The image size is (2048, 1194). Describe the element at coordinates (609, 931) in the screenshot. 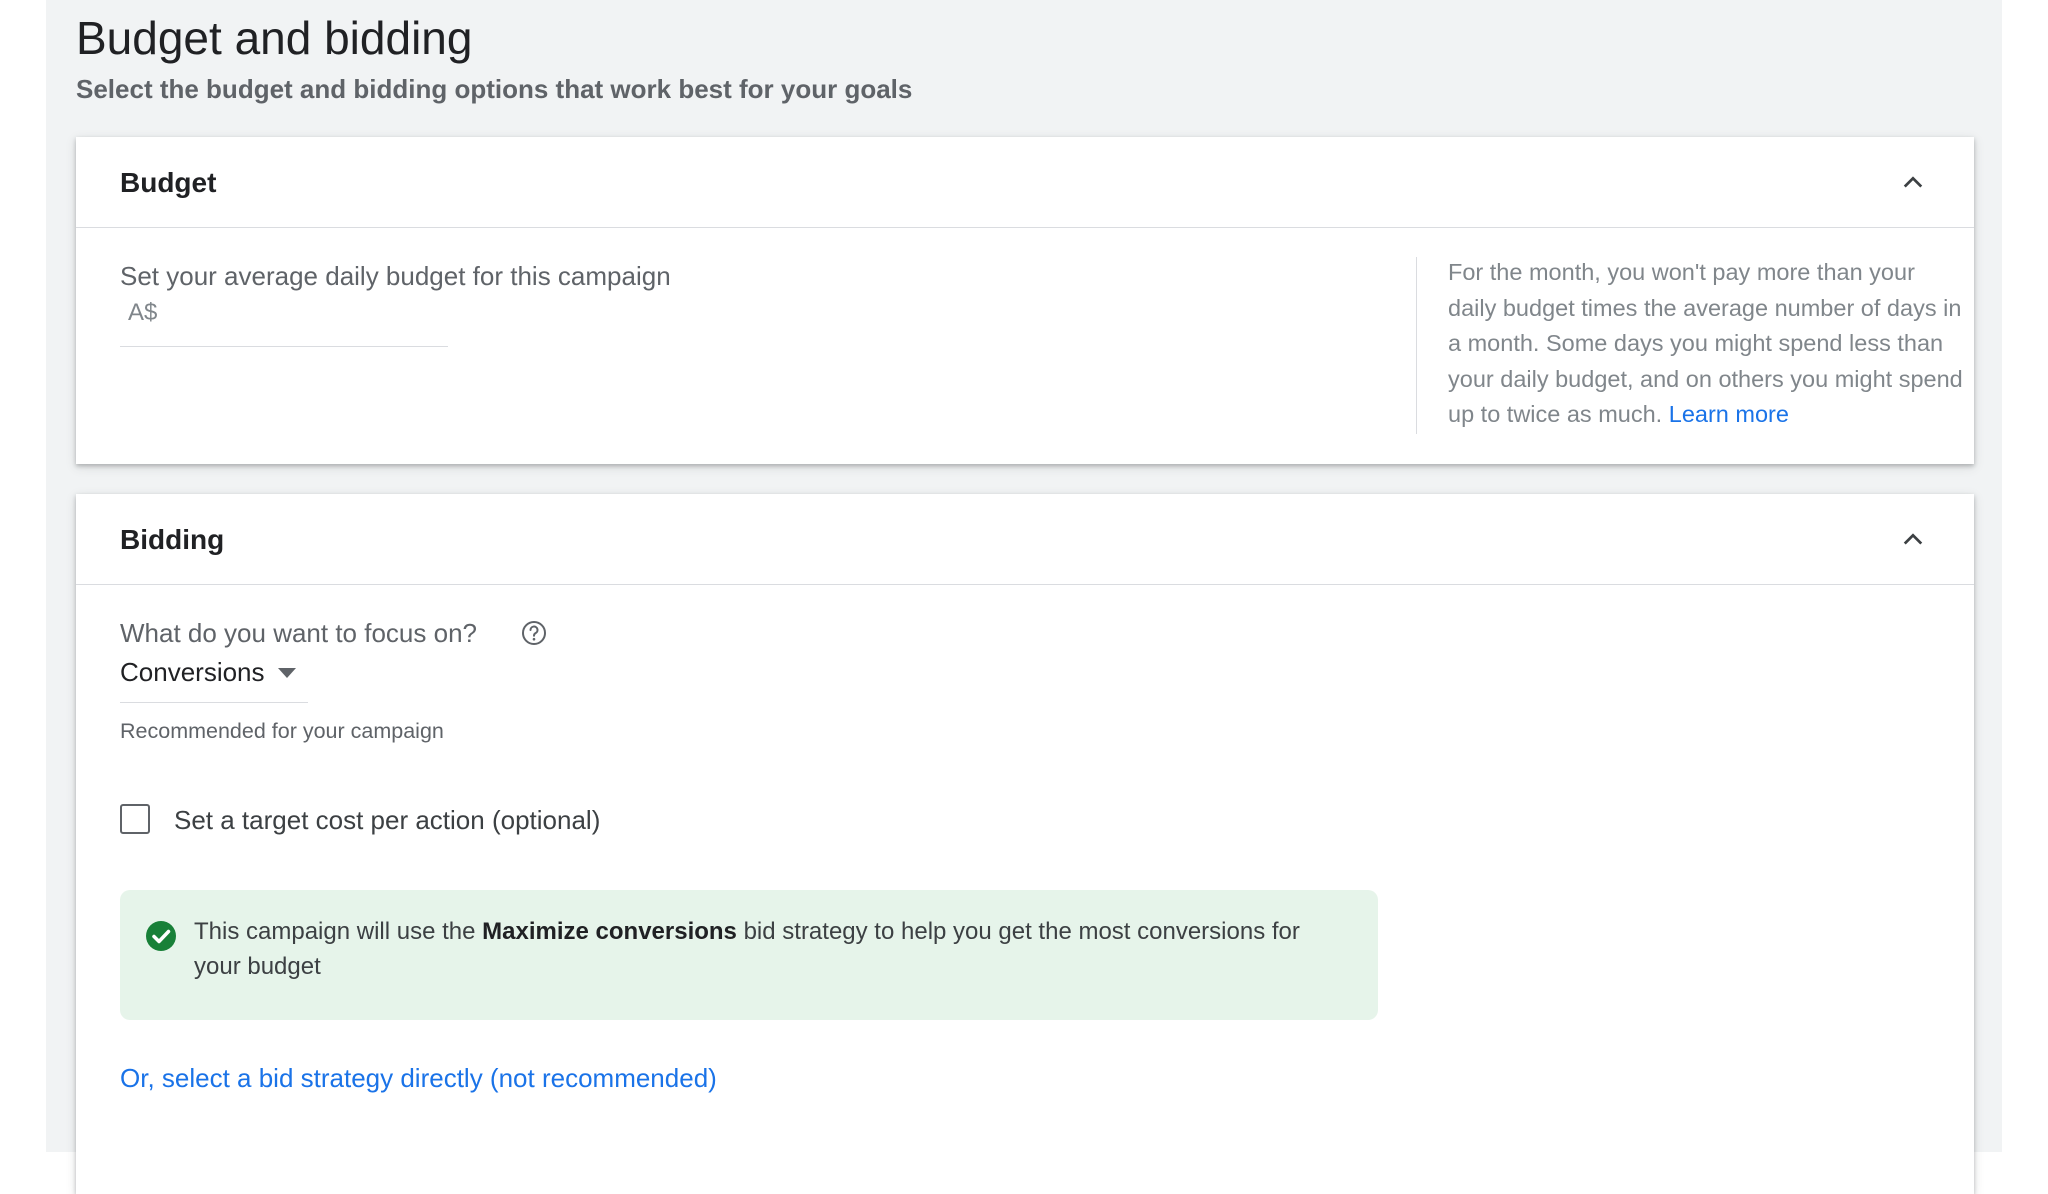

I see `info-strategy-name: Maximize conversions` at that location.